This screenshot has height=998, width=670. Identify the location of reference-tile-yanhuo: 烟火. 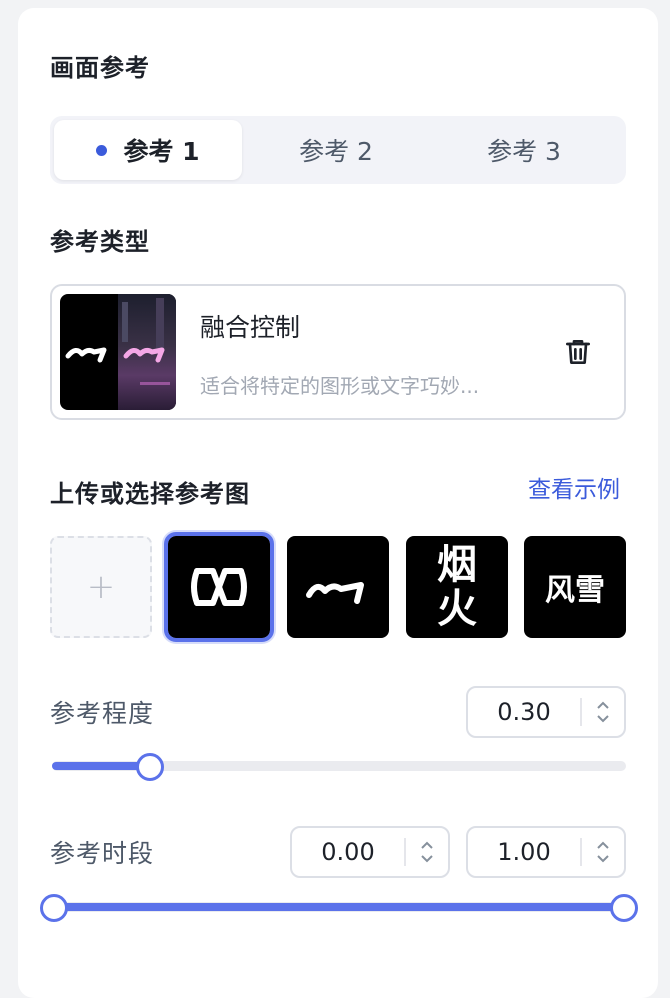
(457, 587).